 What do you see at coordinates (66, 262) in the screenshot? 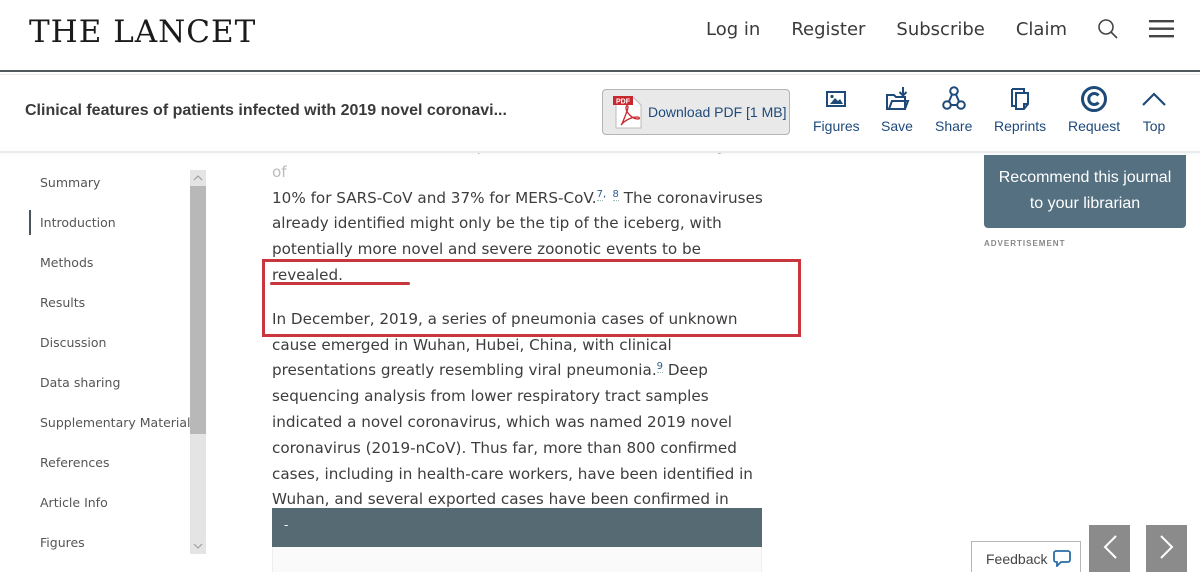
I see `nav-methods: Methods` at bounding box center [66, 262].